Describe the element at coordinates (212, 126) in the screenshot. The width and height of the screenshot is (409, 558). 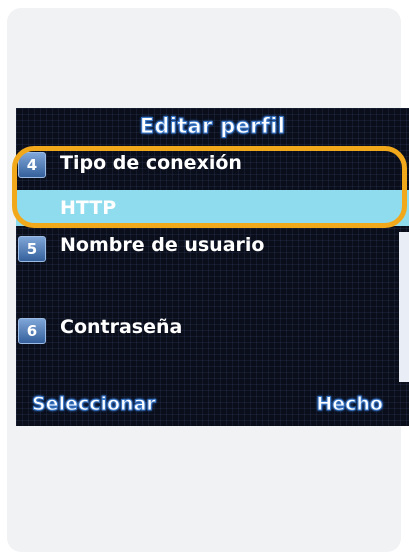
I see `screen-title: Editar perfil` at that location.